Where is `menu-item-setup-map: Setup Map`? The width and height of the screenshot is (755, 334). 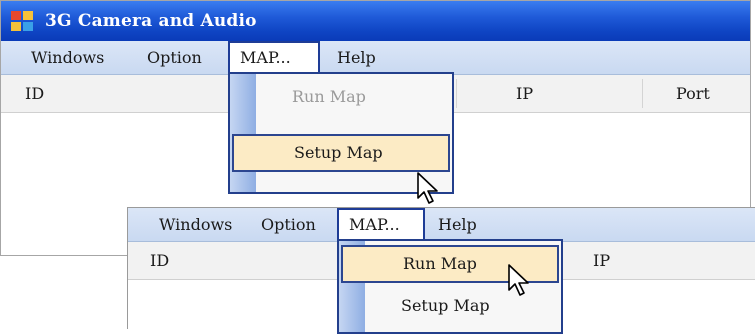 menu-item-setup-map: Setup Map is located at coordinates (341, 153).